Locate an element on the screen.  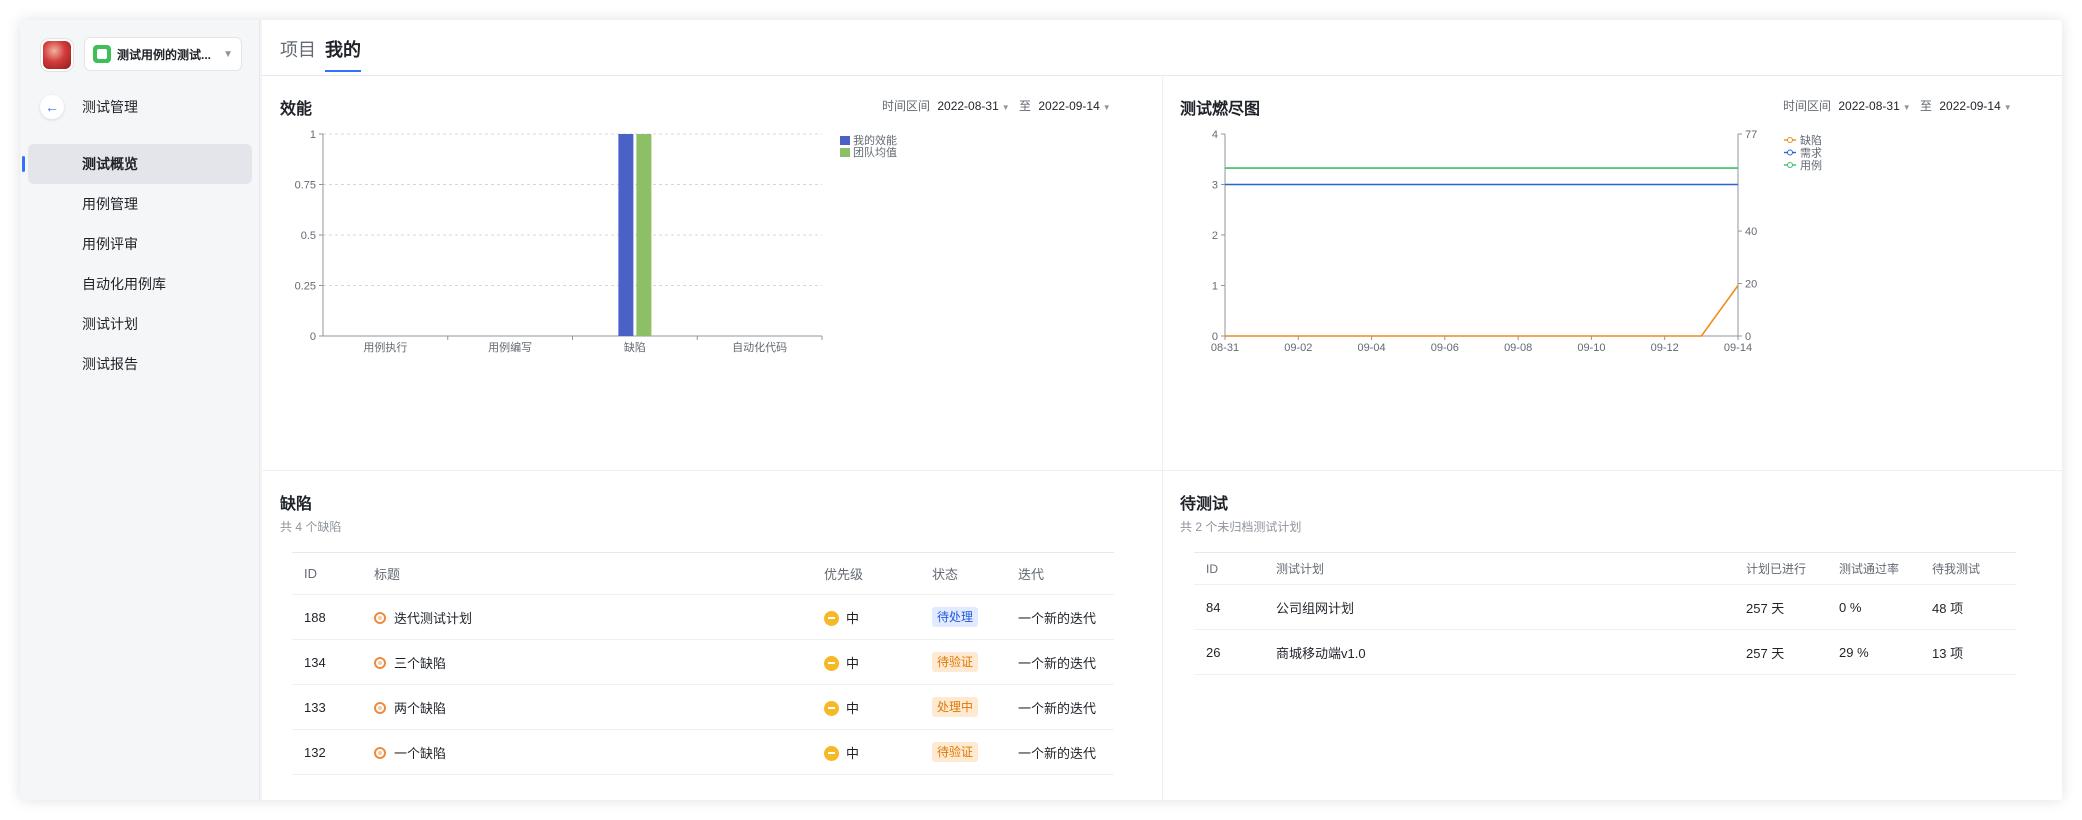
column-header: 迭代 is located at coordinates (1031, 574).